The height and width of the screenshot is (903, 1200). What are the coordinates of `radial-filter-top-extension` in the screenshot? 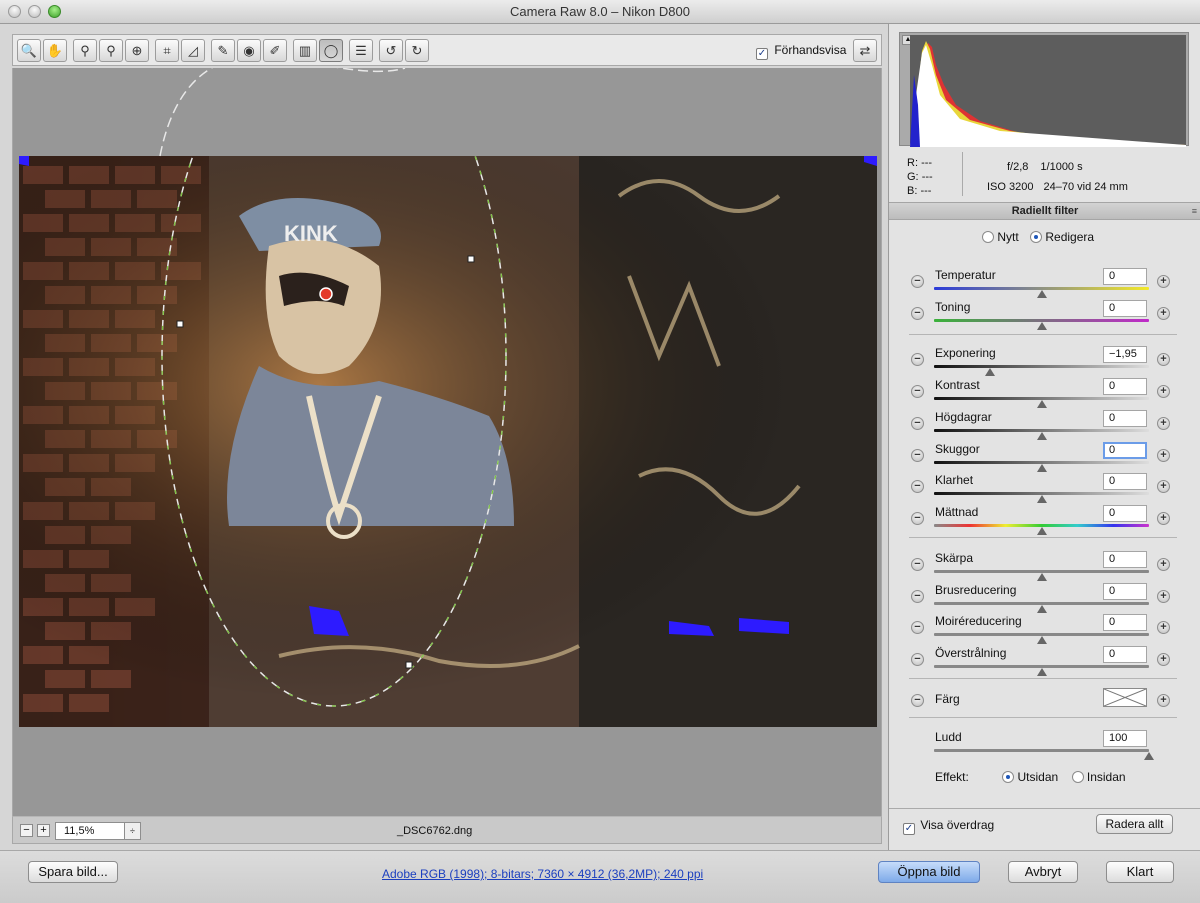 It's located at (282, 112).